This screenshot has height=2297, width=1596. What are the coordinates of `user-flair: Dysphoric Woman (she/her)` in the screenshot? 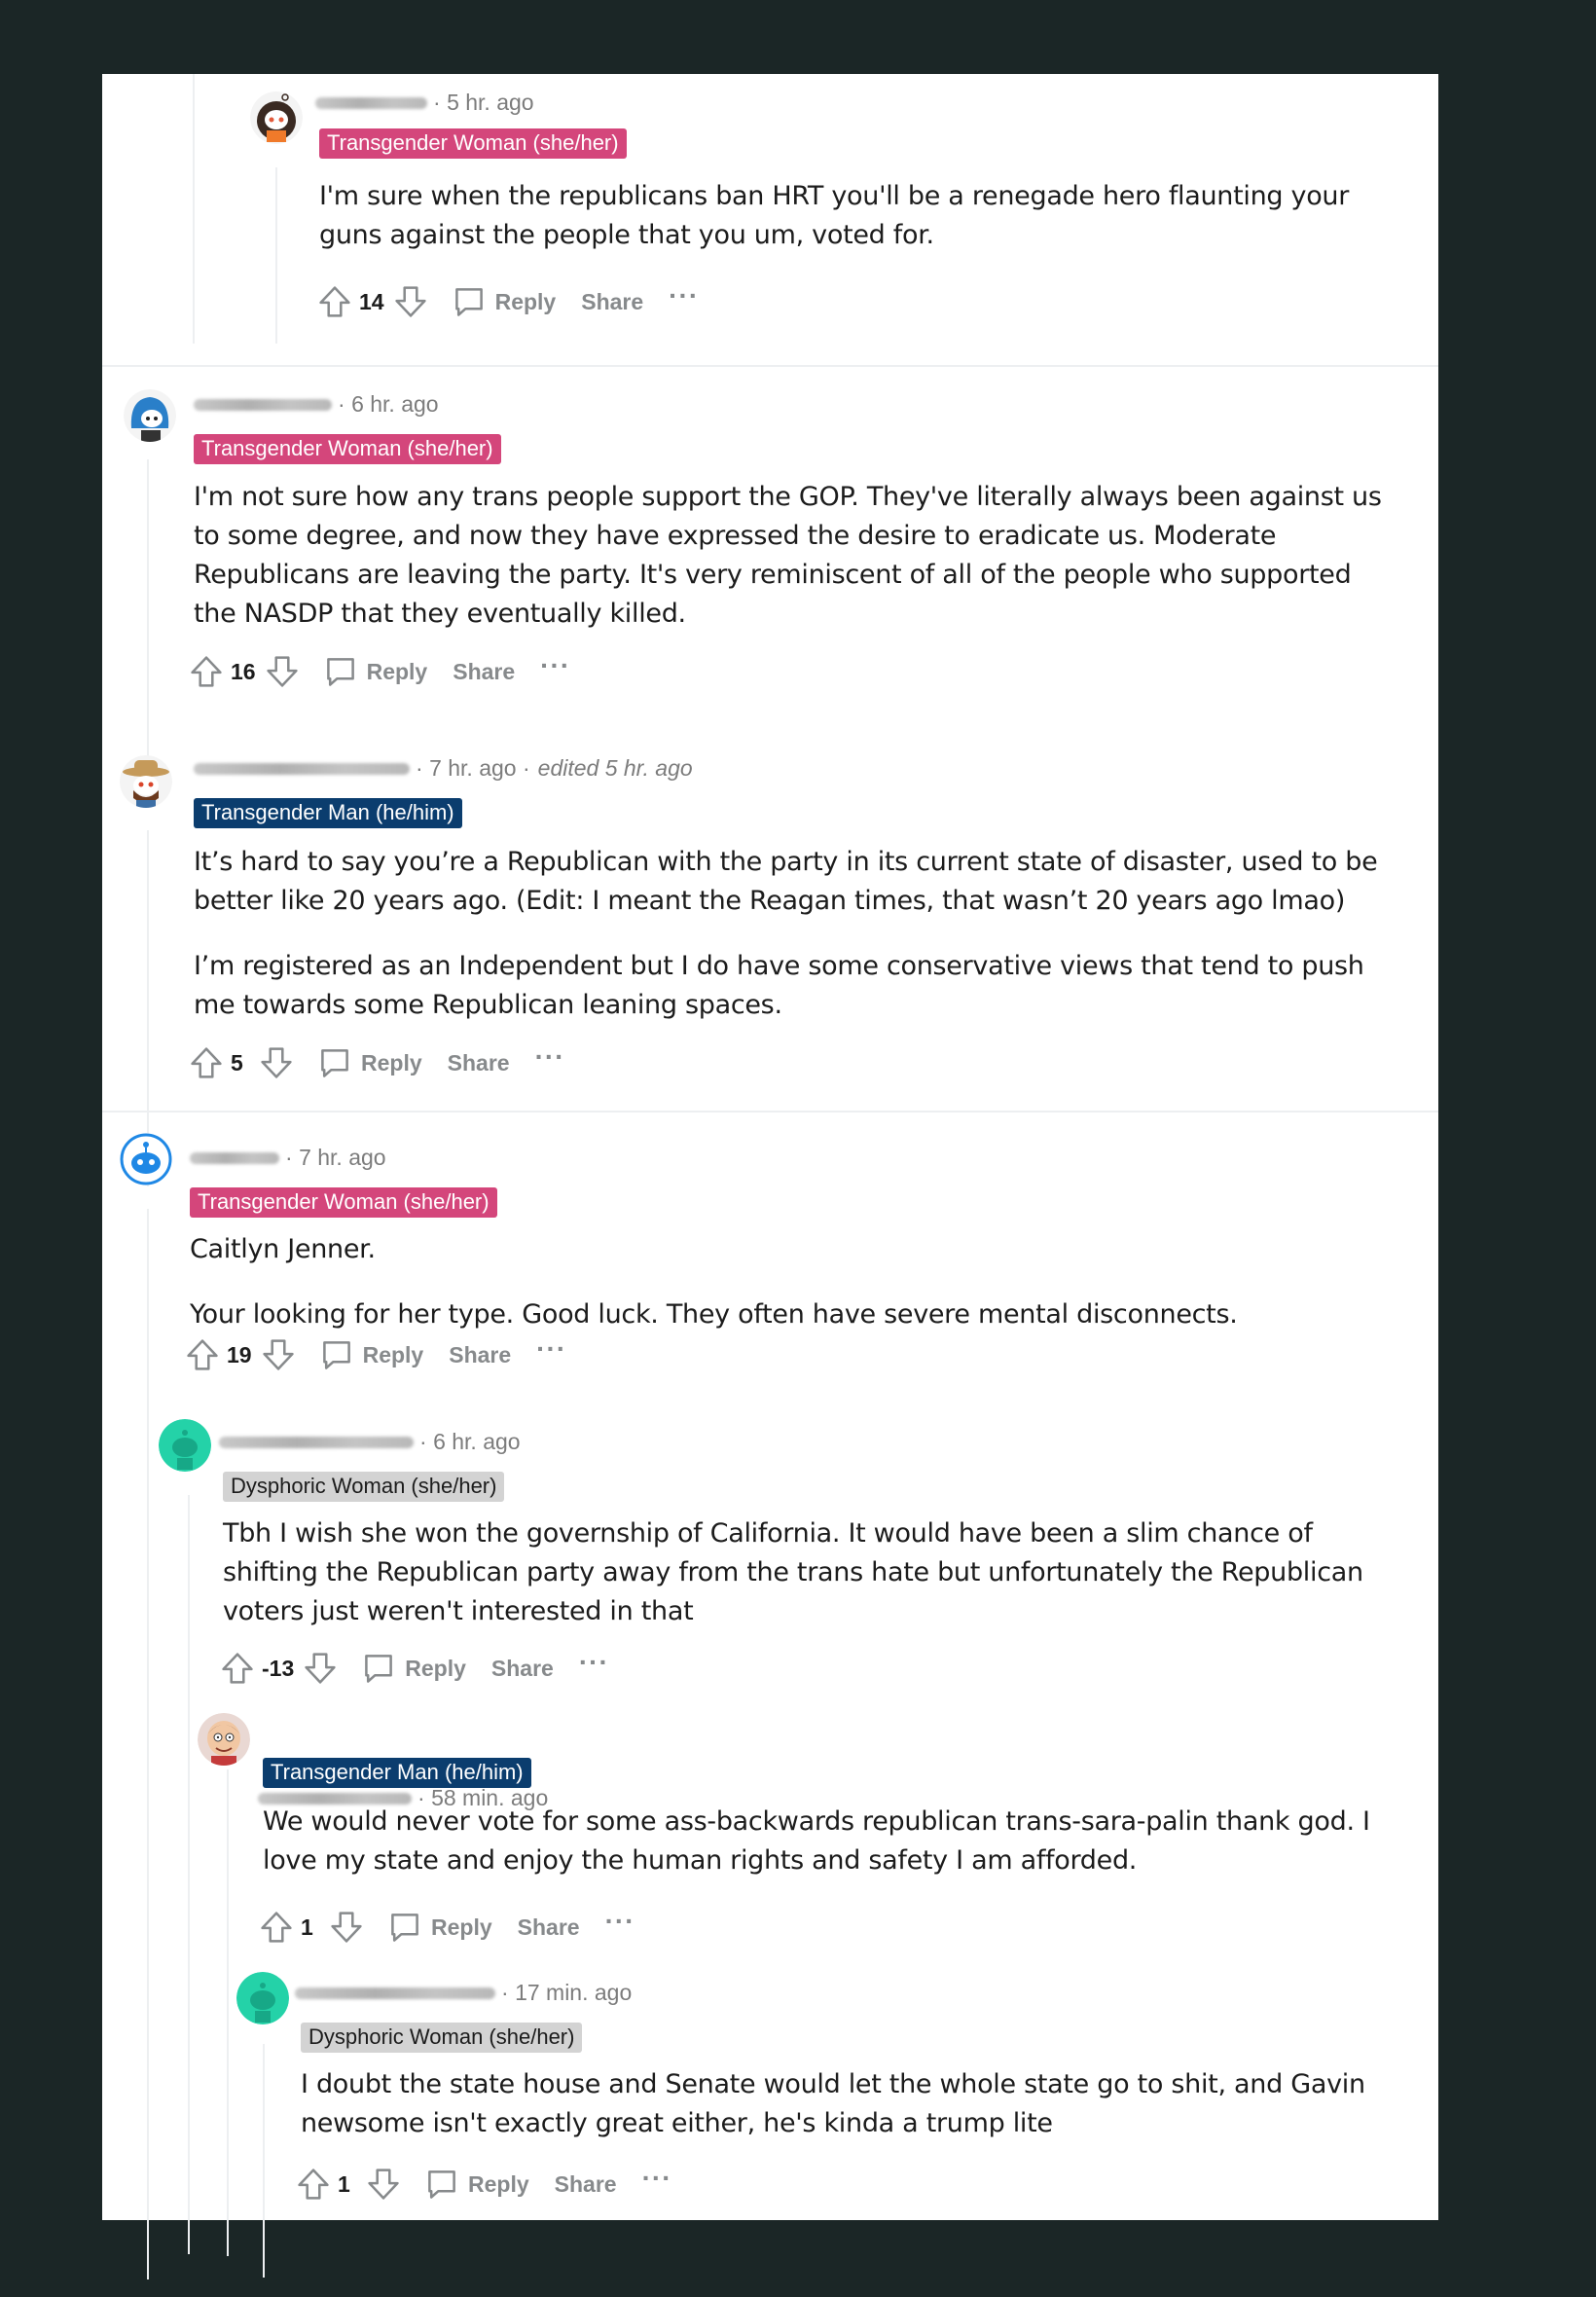 It's located at (442, 2038).